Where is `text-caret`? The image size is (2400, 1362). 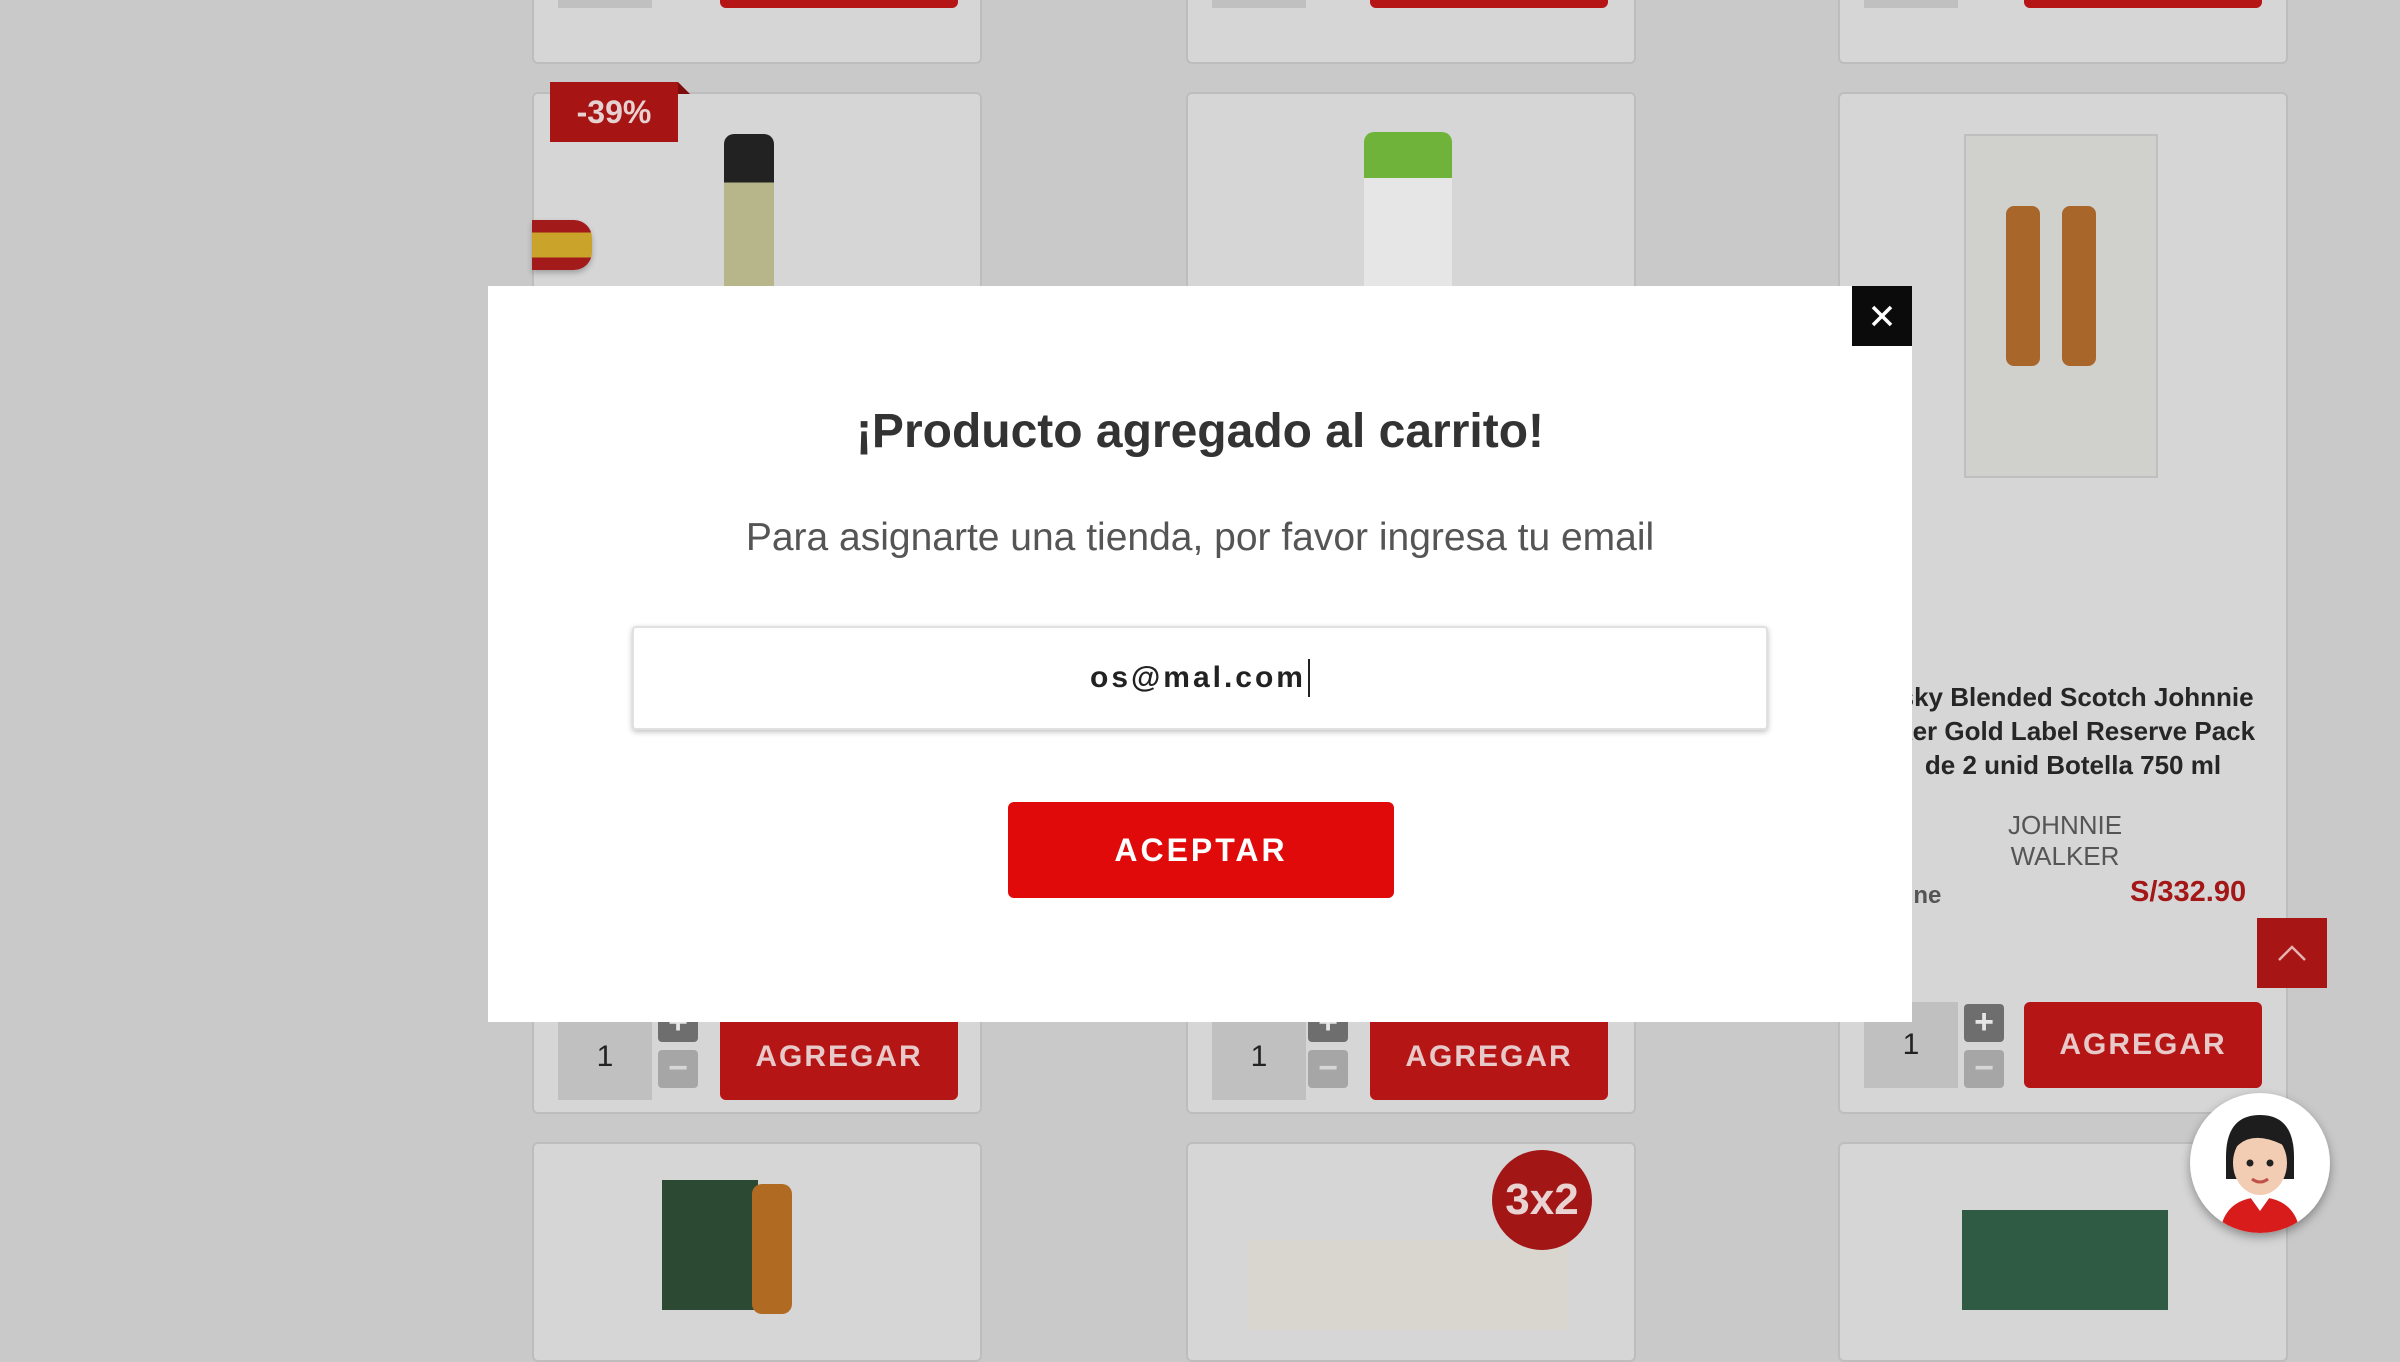 text-caret is located at coordinates (1308, 678).